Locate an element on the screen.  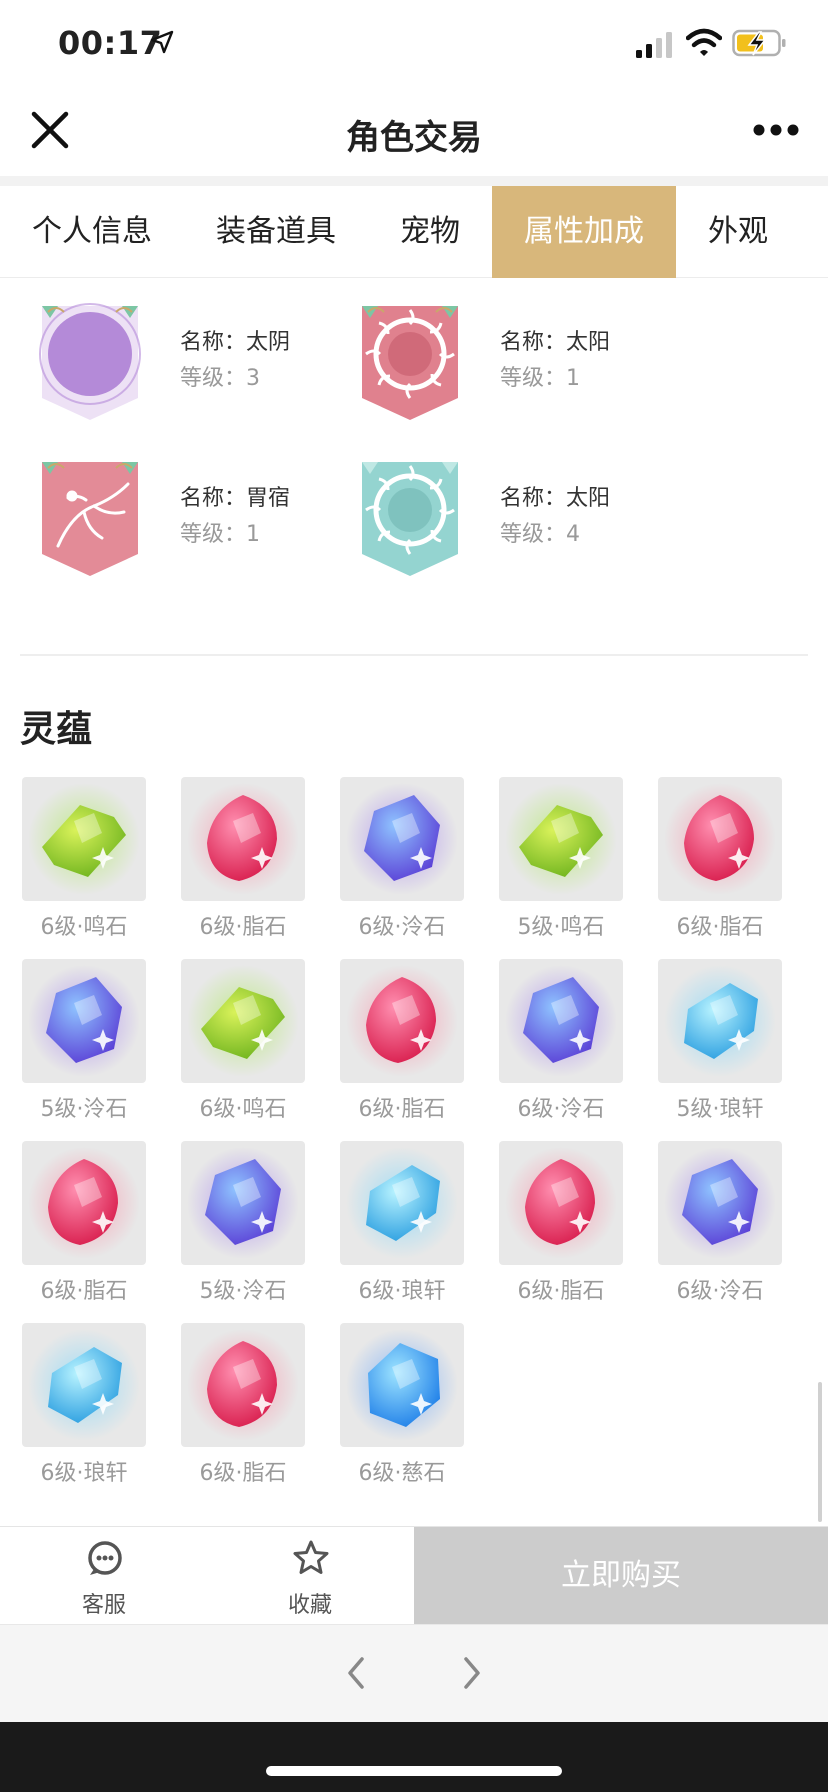
action-bar: 客服 收藏 立即购买 is located at coordinates (414, 1575).